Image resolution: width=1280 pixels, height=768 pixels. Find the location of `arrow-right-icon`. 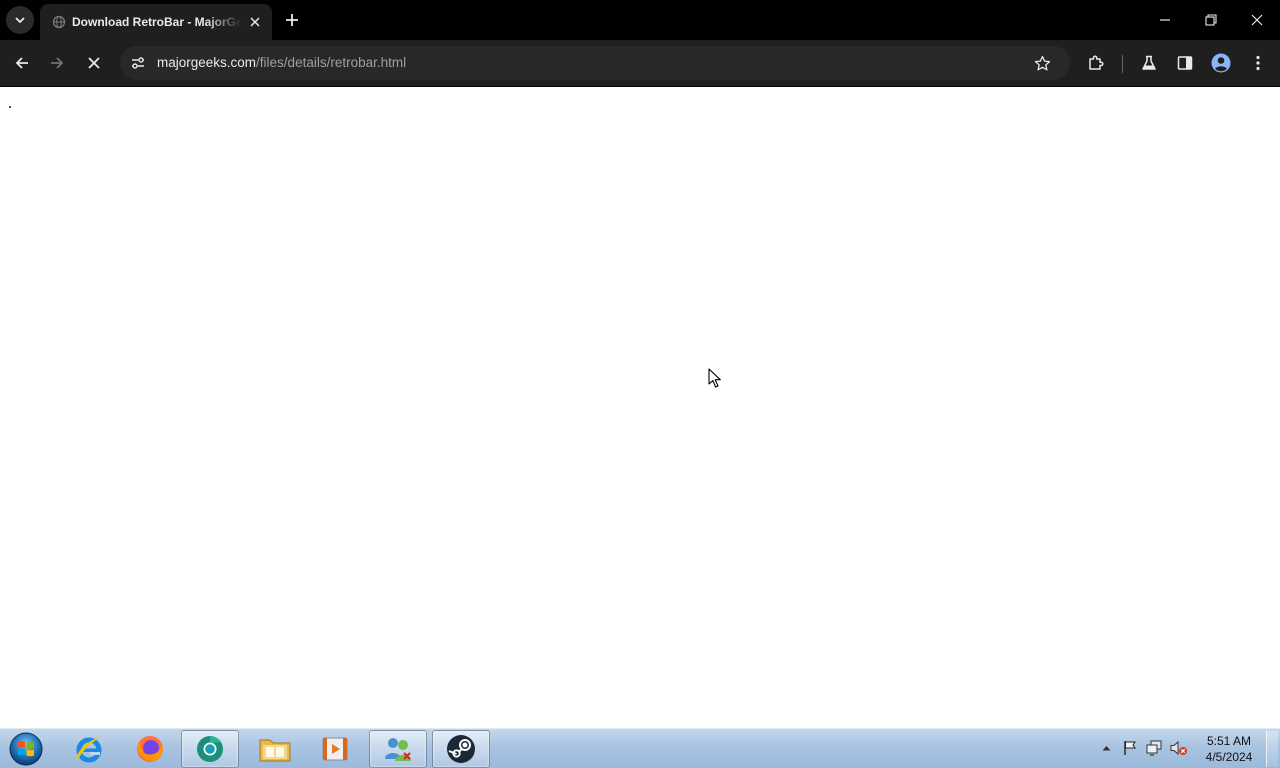

arrow-right-icon is located at coordinates (57, 63).